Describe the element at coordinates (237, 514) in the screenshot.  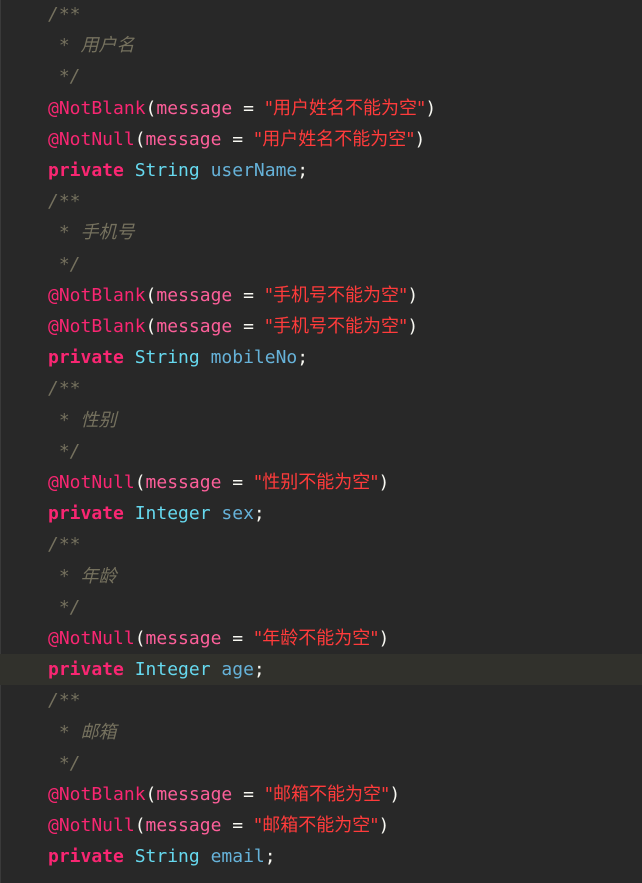
I see `field-name: sex` at that location.